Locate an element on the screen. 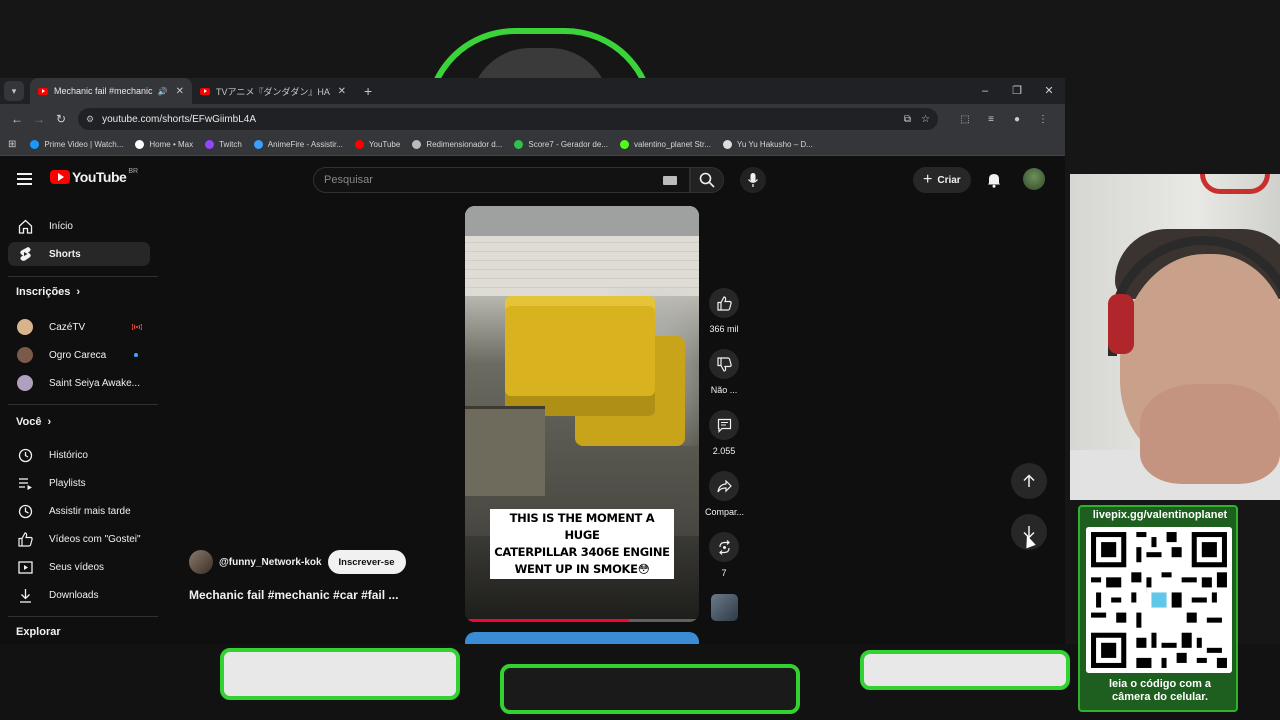 The width and height of the screenshot is (1280, 720). sidebar-item-liked-videos: Vídeos com "Gostei" is located at coordinates (79, 539).